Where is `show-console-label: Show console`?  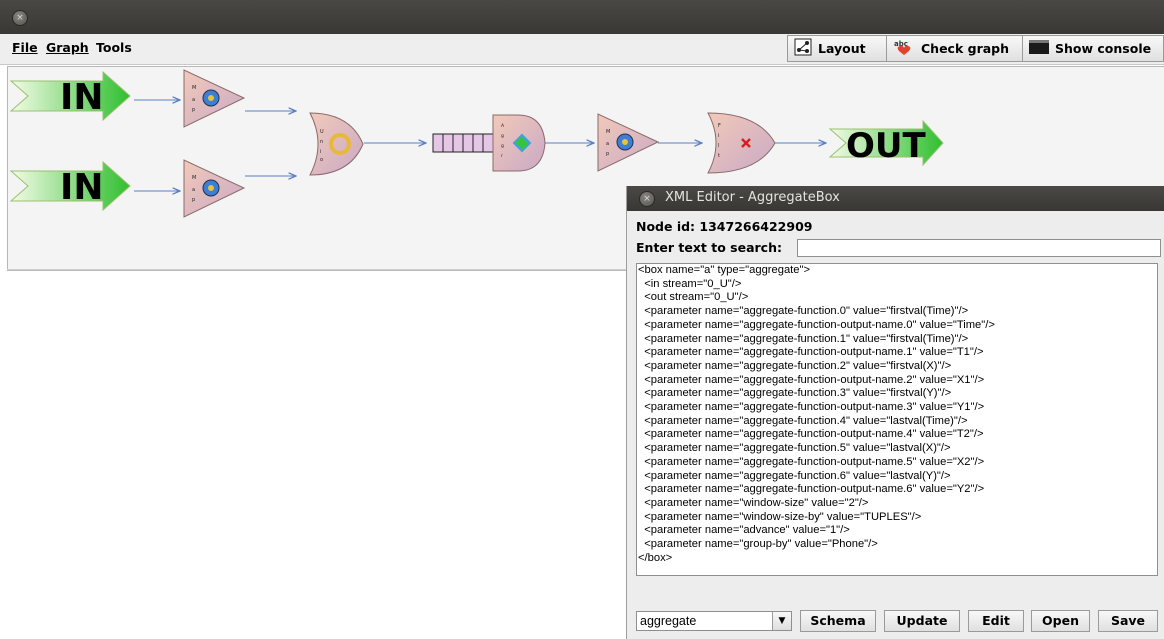 show-console-label: Show console is located at coordinates (1103, 48).